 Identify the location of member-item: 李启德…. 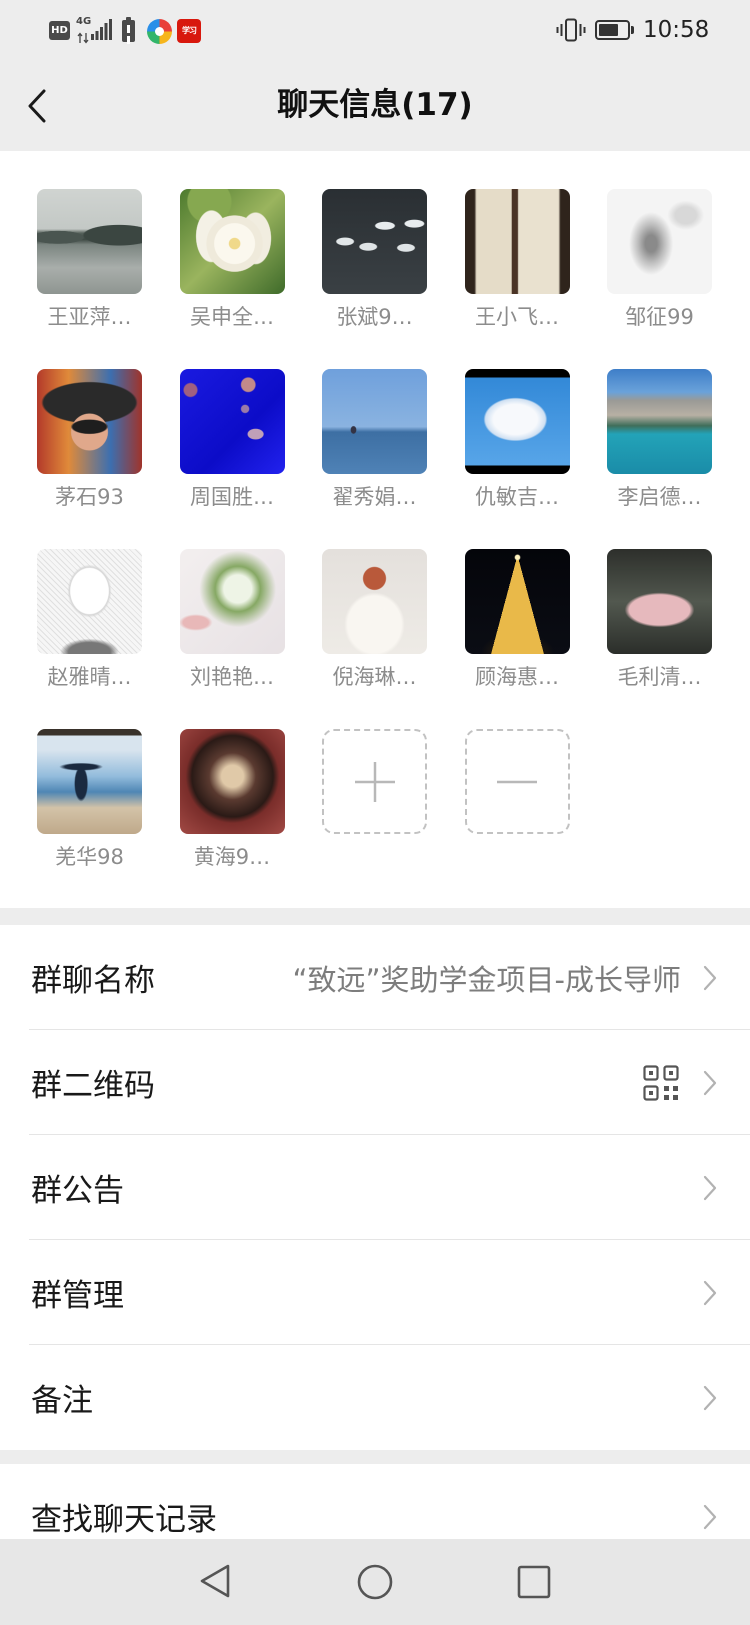
(659, 459).